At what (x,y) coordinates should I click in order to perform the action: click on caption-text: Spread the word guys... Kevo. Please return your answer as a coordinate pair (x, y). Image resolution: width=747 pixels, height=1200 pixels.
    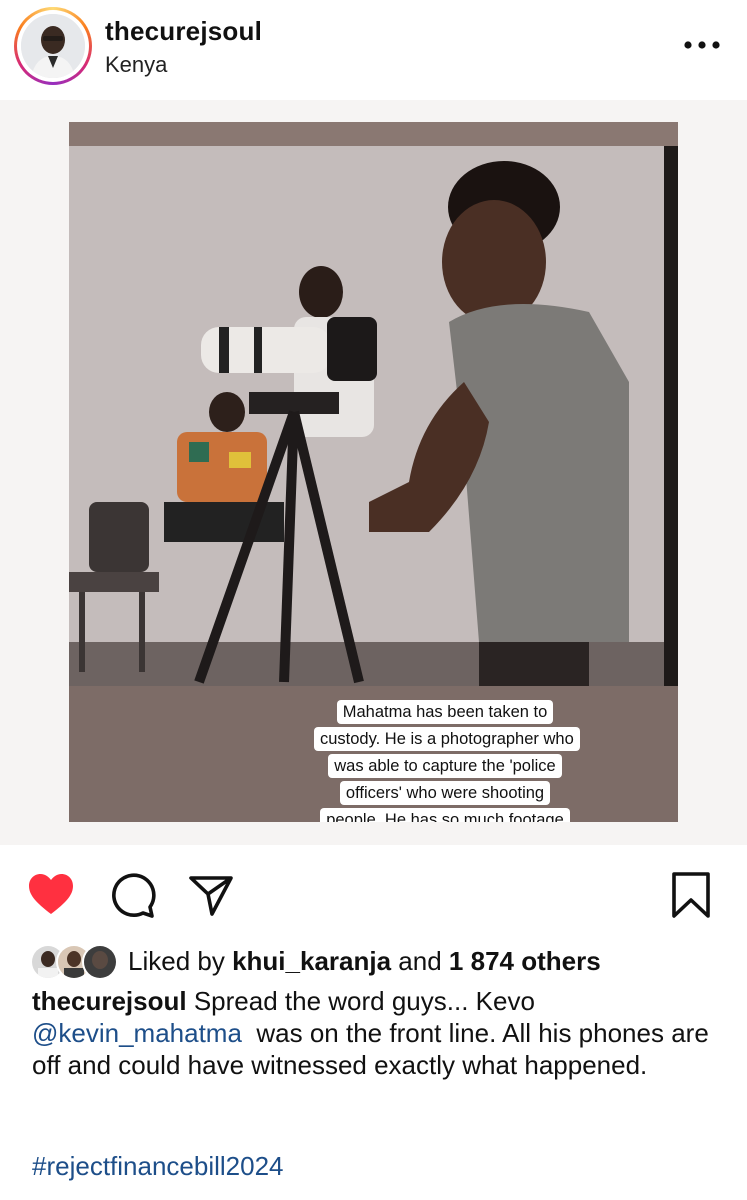
    Looking at the image, I should click on (364, 1001).